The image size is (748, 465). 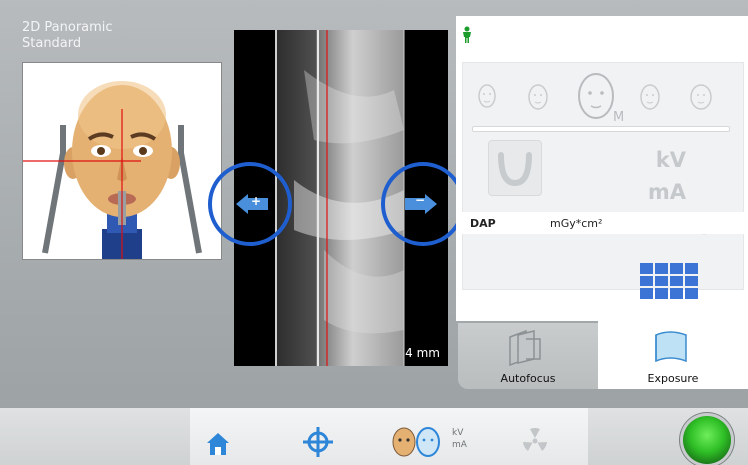 I want to click on arch-selector-button, so click(x=515, y=168).